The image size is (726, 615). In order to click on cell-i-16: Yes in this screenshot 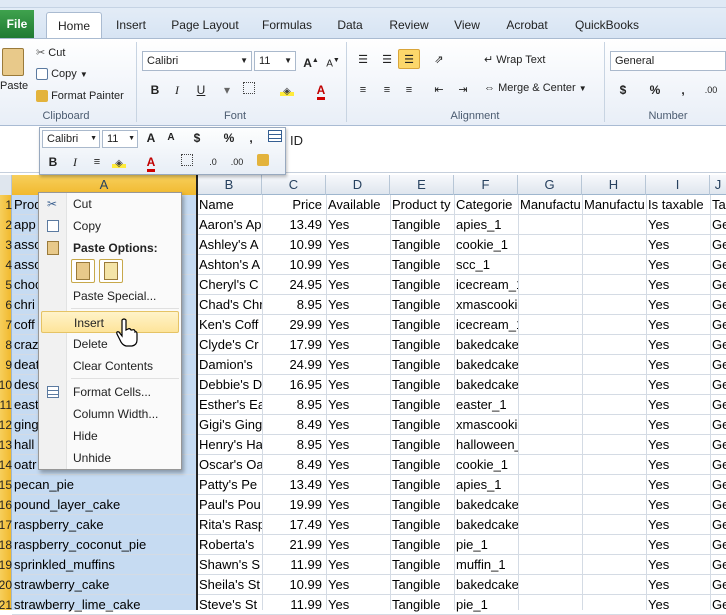, I will do `click(678, 505)`.